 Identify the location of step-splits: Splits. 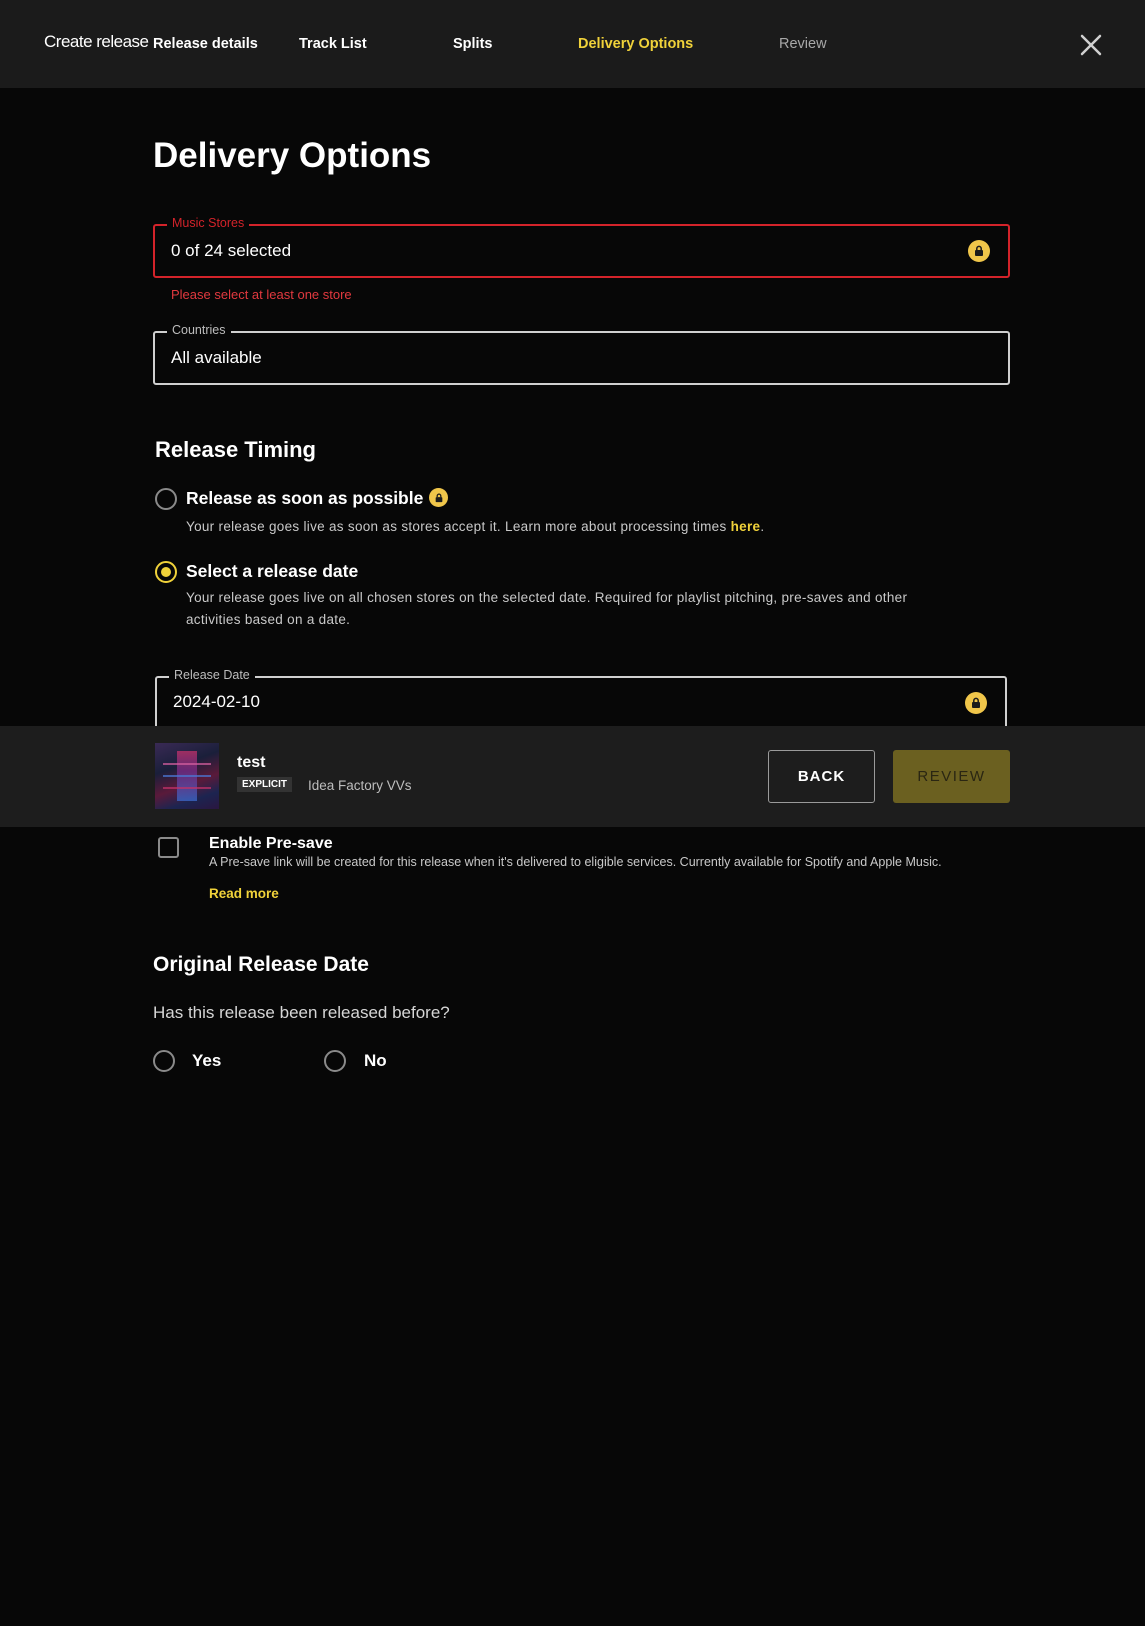
(472, 44).